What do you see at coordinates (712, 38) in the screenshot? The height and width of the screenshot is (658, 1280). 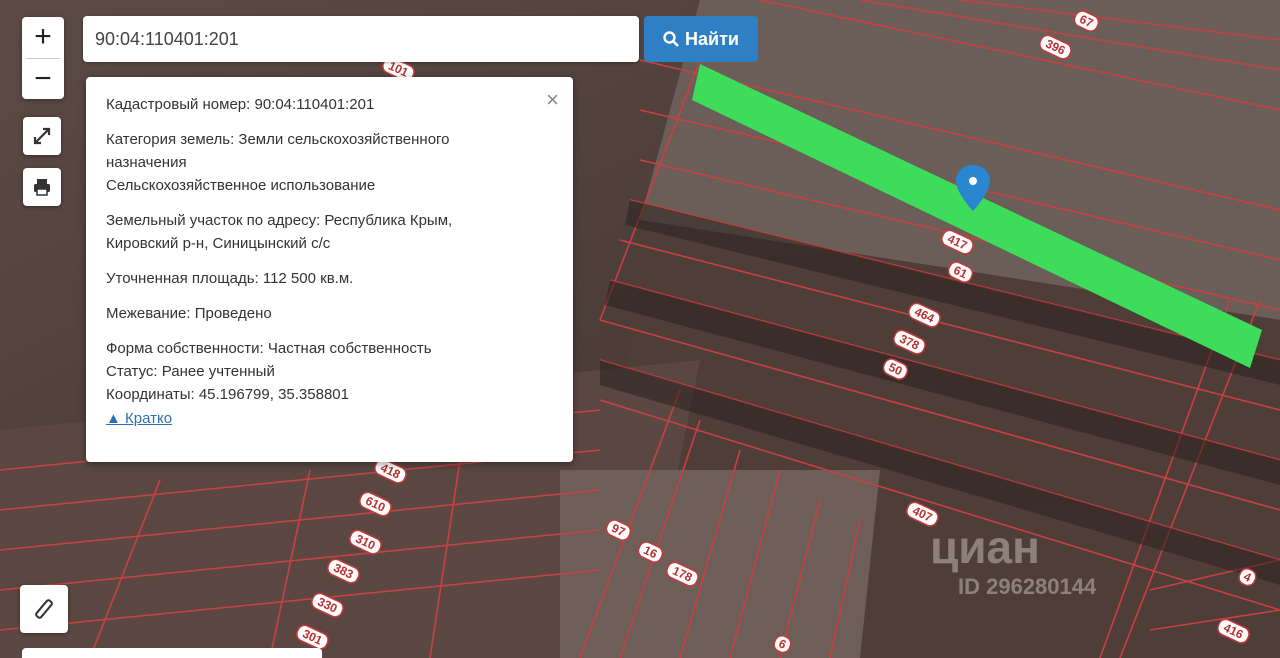 I see `search-button-label: Найти` at bounding box center [712, 38].